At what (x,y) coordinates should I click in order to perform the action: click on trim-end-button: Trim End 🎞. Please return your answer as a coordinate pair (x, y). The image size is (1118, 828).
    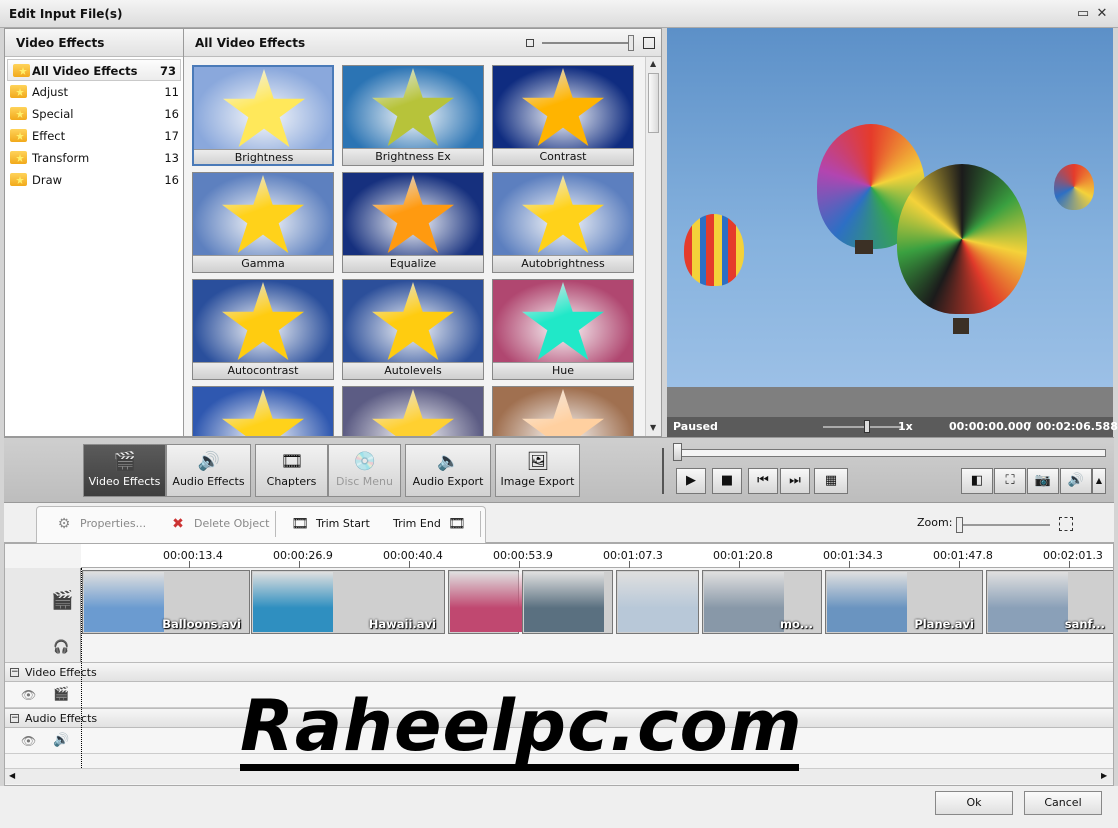
    Looking at the image, I should click on (433, 524).